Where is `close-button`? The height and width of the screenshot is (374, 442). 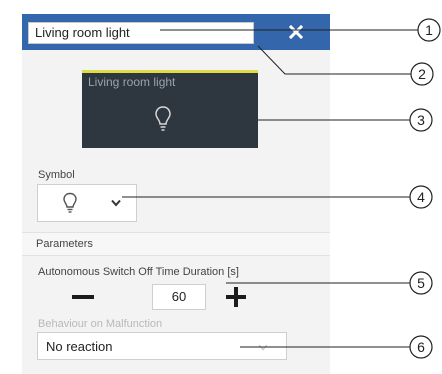 close-button is located at coordinates (296, 32).